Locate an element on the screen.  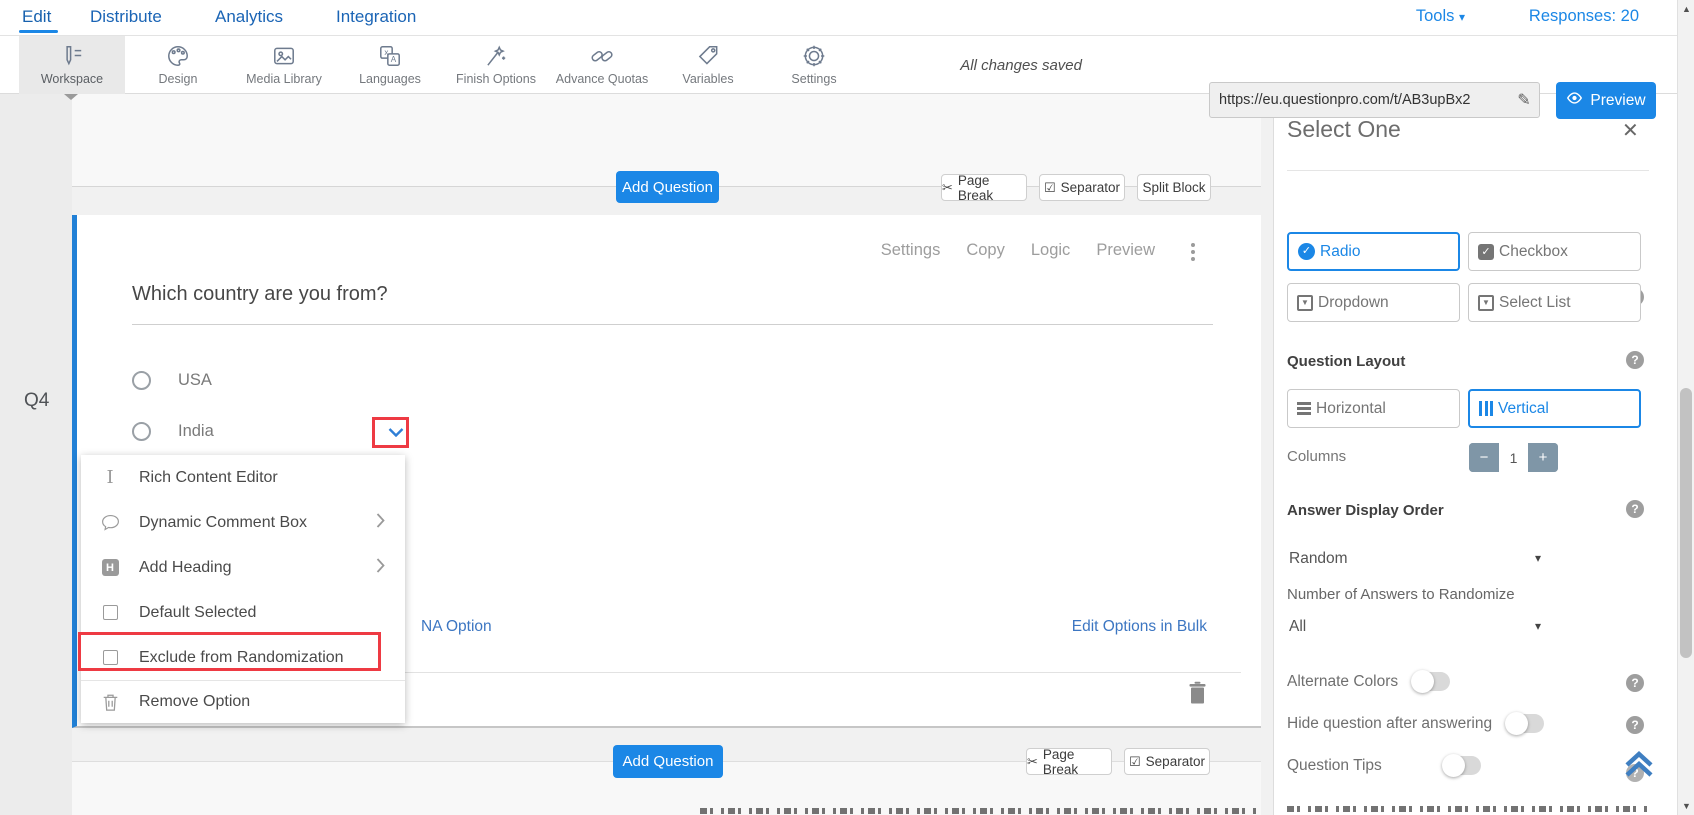
option-menu-chevron-button is located at coordinates (395, 432).